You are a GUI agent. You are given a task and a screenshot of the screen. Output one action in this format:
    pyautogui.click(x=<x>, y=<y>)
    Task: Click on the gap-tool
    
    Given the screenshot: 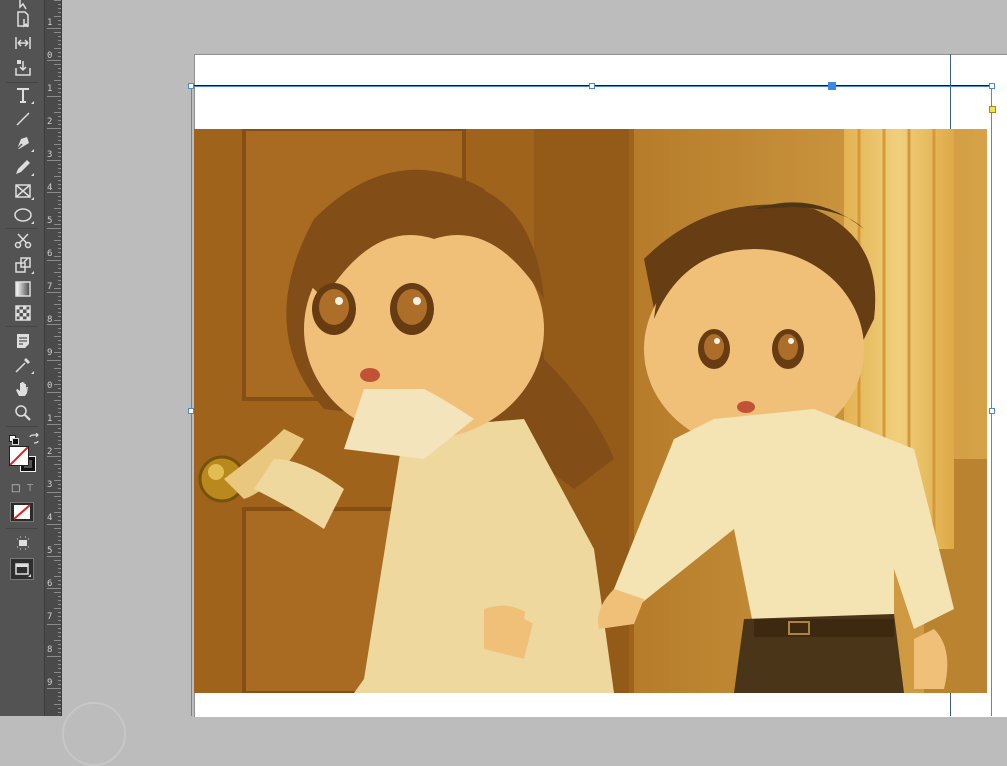 What is the action you would take?
    pyautogui.click(x=23, y=43)
    